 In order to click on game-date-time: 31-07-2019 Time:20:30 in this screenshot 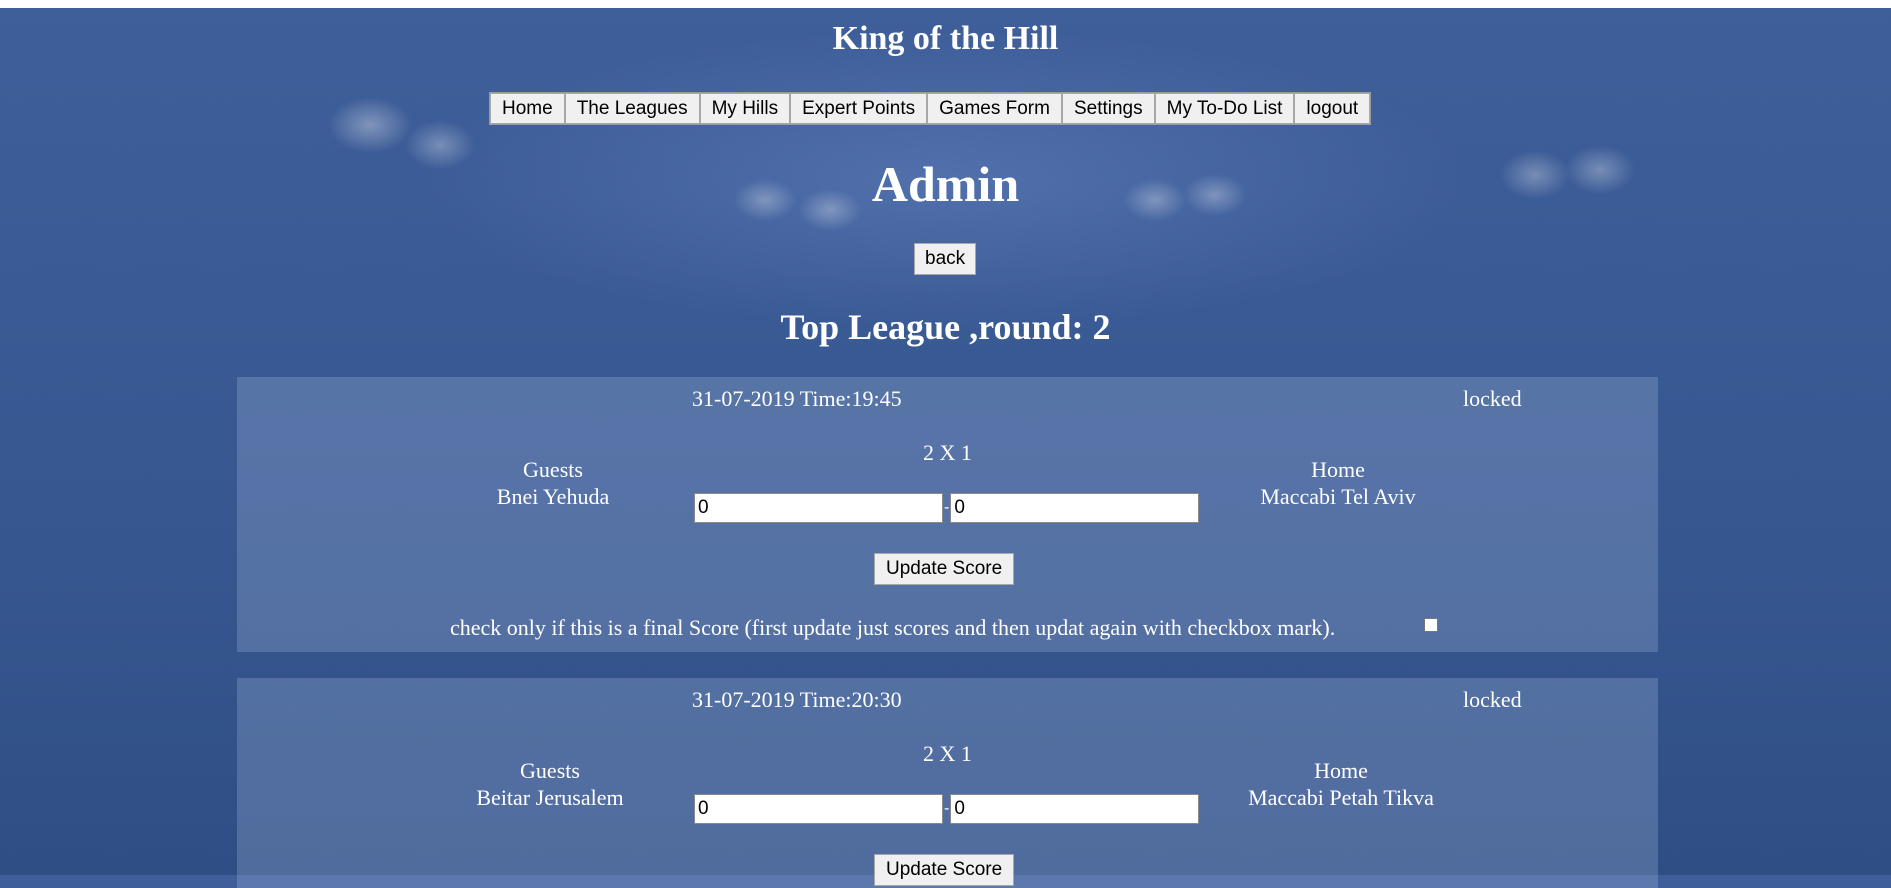, I will do `click(797, 699)`.